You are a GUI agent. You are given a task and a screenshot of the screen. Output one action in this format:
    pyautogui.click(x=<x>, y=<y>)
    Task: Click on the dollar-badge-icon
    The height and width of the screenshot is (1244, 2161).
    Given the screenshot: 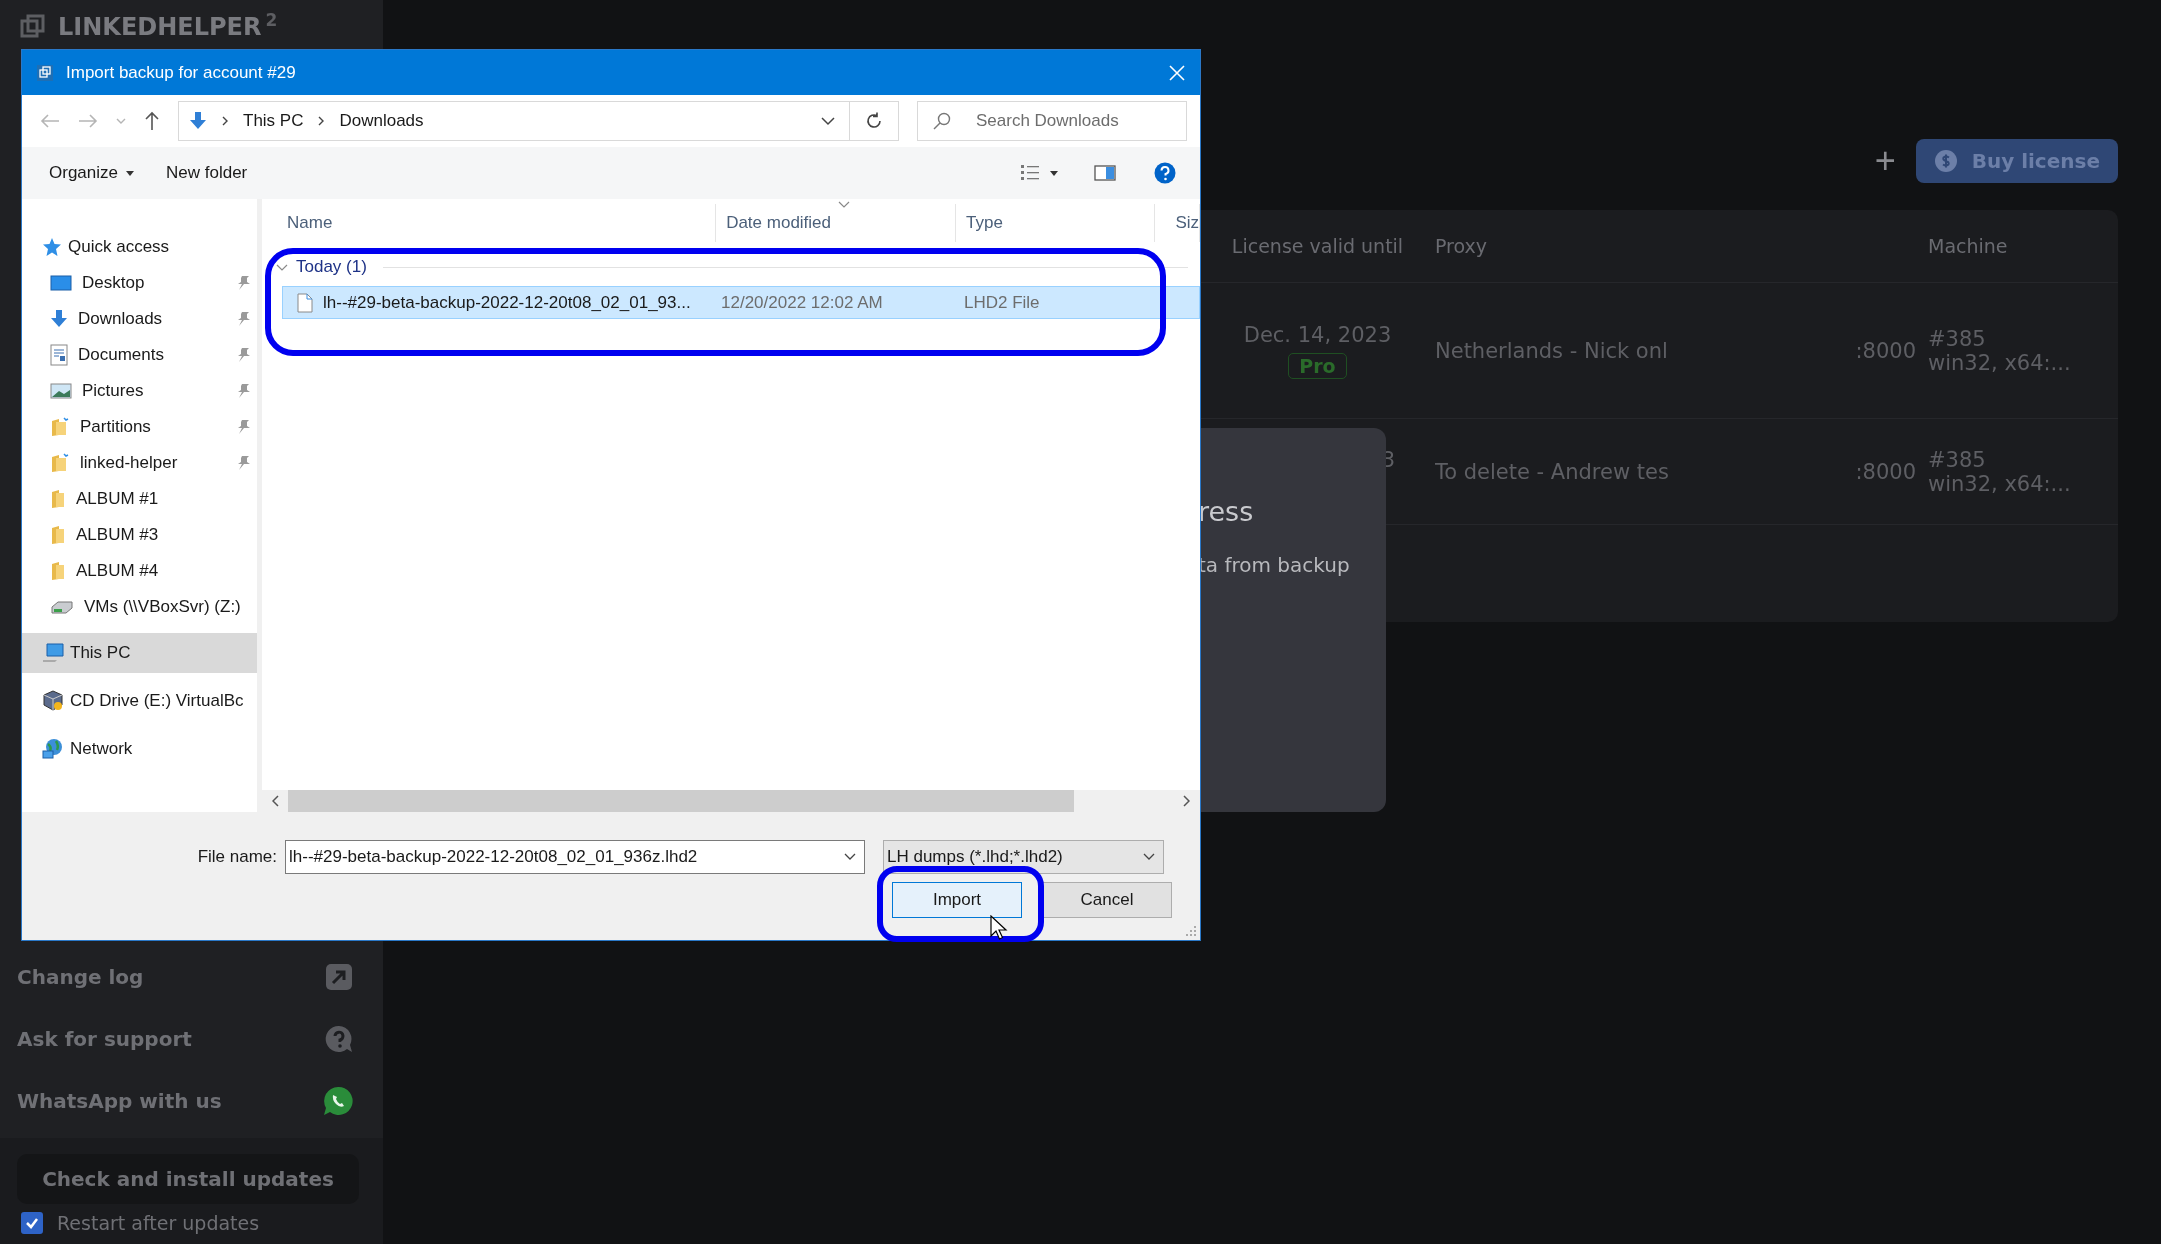 What is the action you would take?
    pyautogui.click(x=1945, y=161)
    